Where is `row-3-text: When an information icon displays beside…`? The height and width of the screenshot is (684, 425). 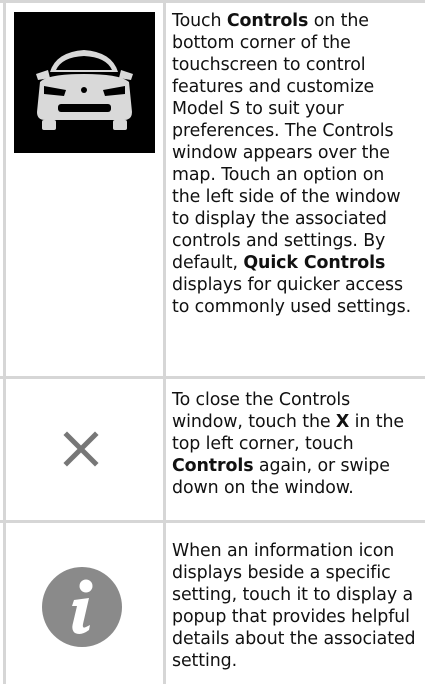
row-3-text: When an information icon displays beside… is located at coordinates (294, 606).